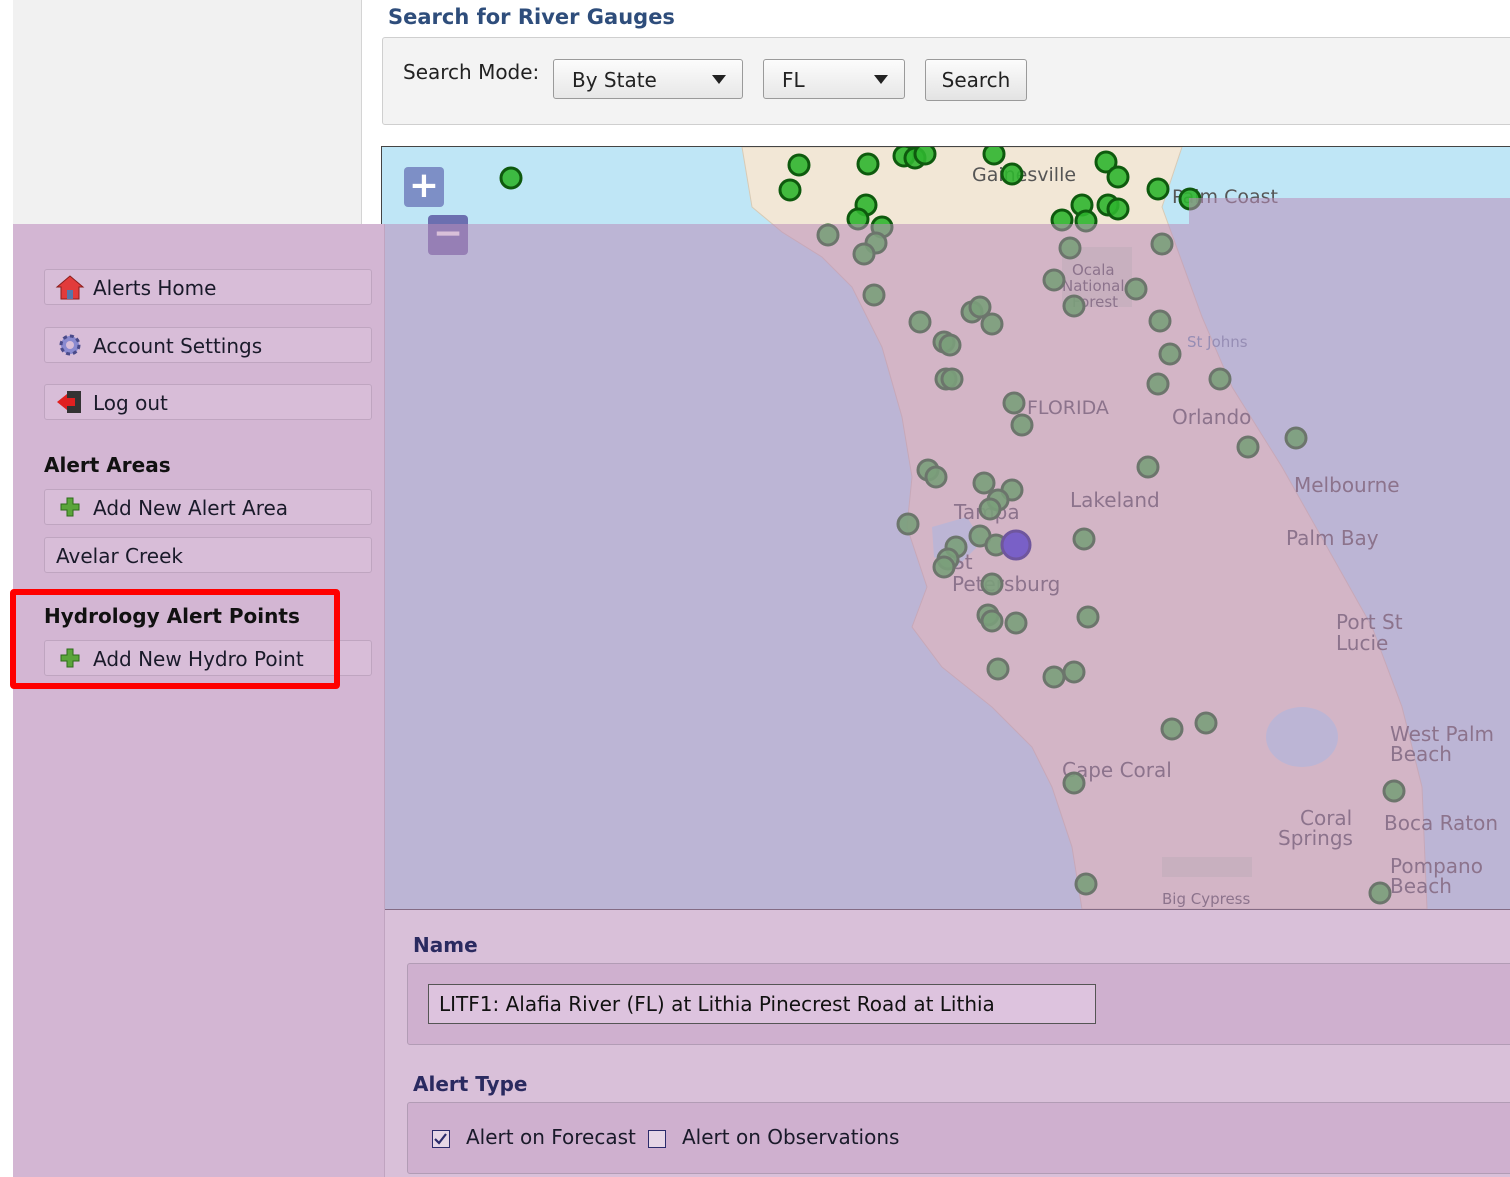 This screenshot has width=1510, height=1177. Describe the element at coordinates (448, 235) in the screenshot. I see `zoom-out-button: −` at that location.